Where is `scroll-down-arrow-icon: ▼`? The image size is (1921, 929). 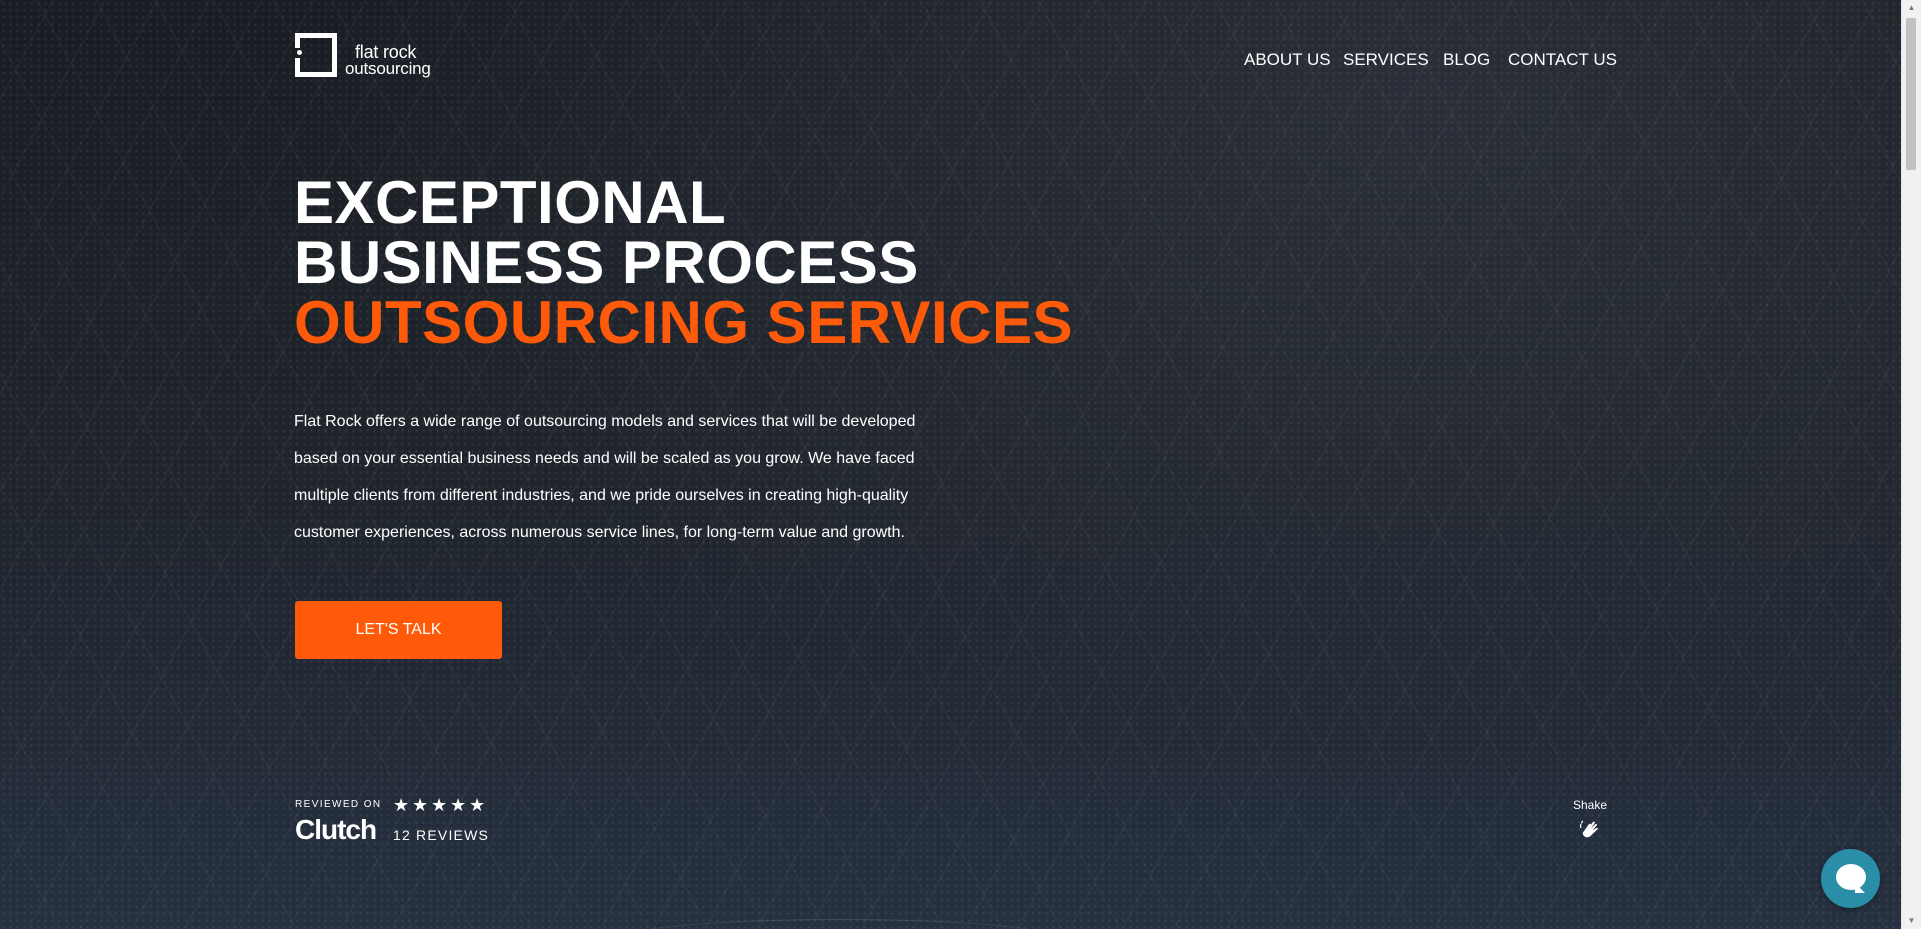
scroll-down-arrow-icon: ▼ is located at coordinates (1911, 921).